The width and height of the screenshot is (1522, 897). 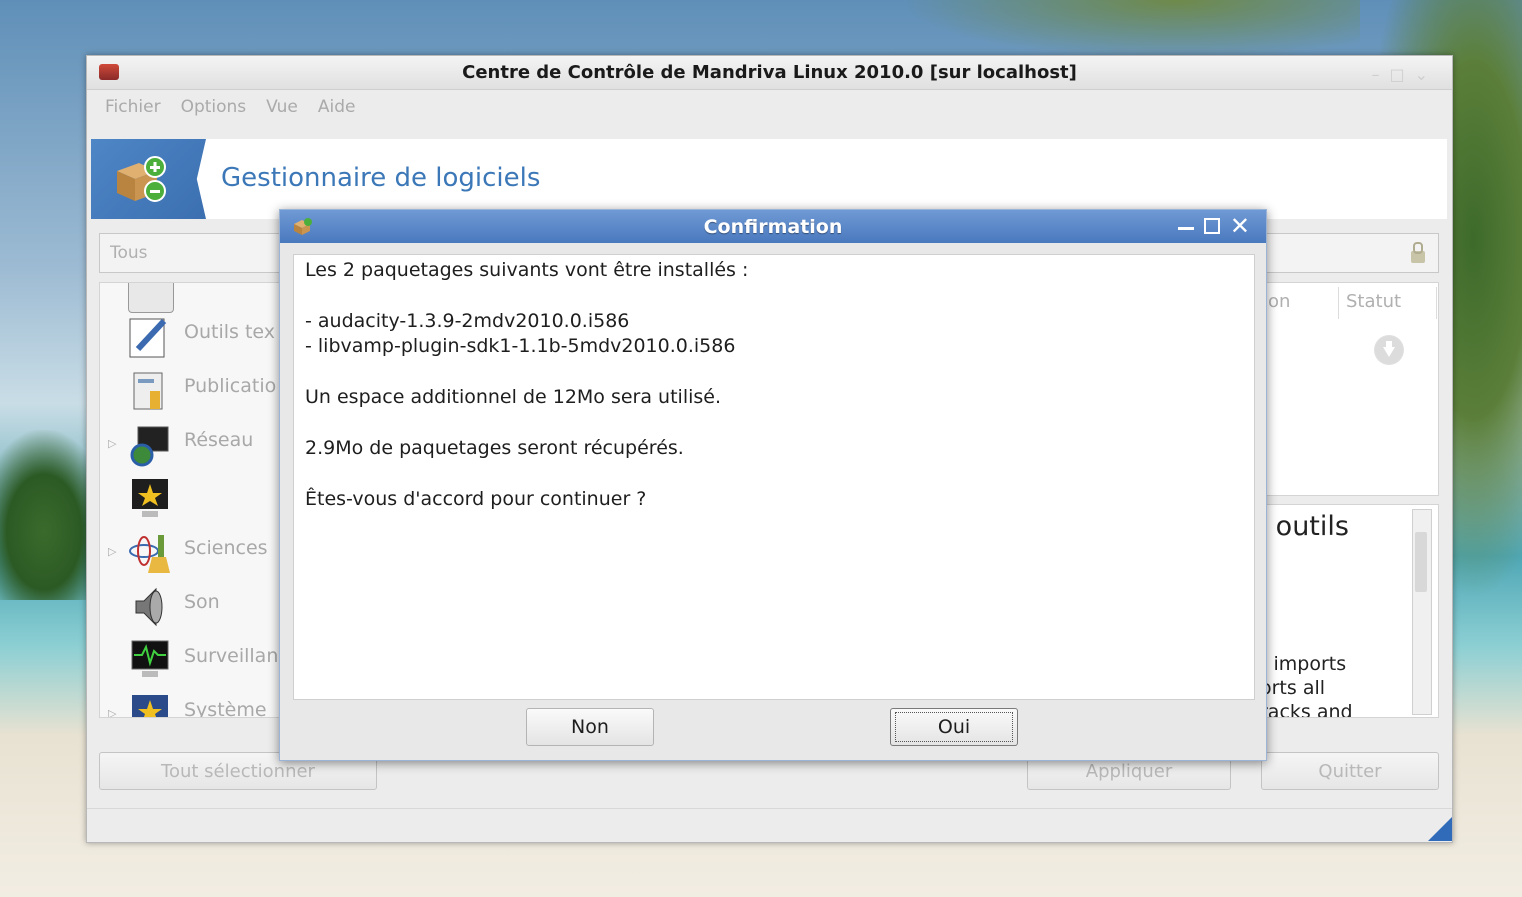 I want to click on category-label: Outils tex, so click(x=229, y=332).